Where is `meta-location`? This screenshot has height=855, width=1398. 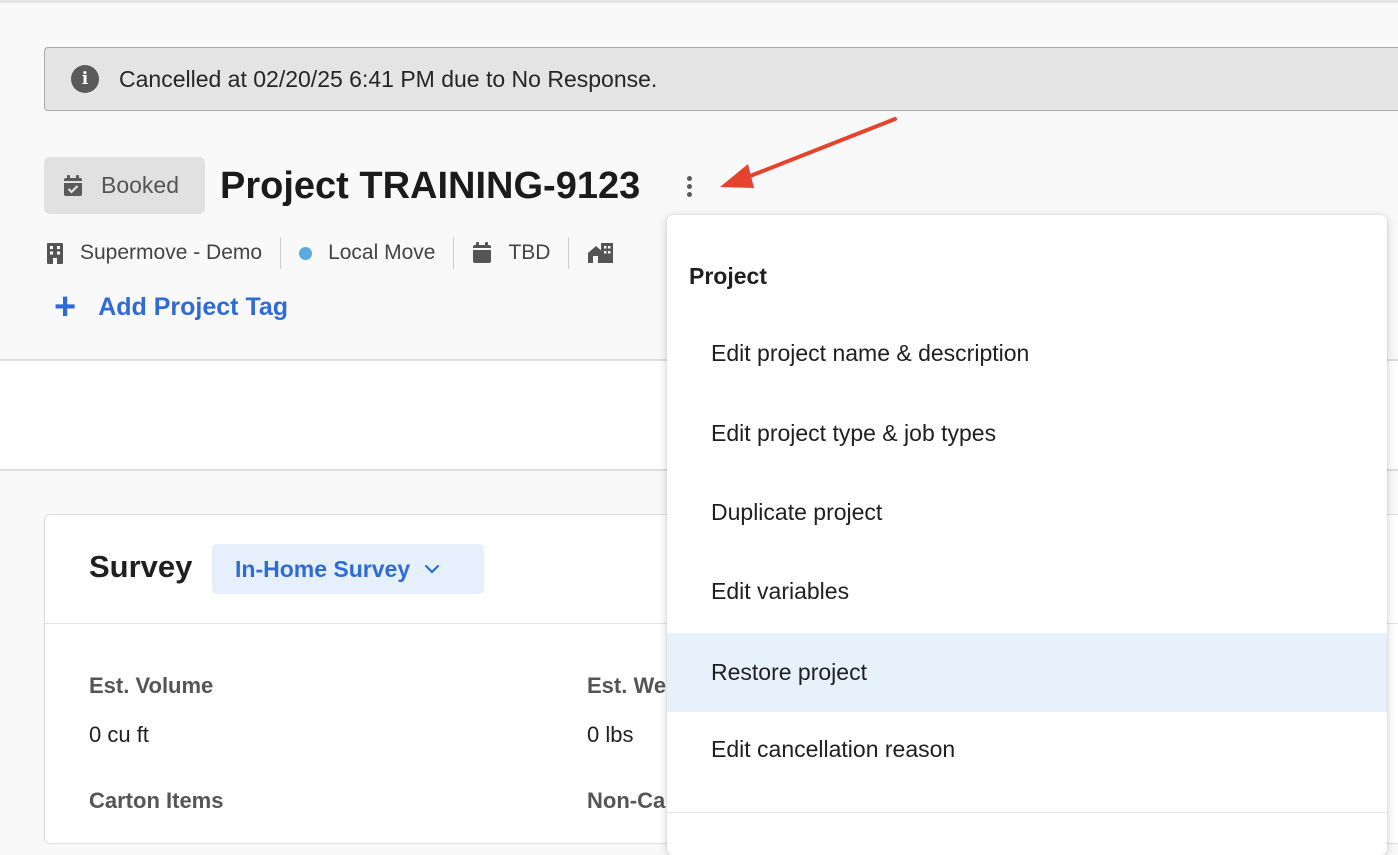 meta-location is located at coordinates (600, 253).